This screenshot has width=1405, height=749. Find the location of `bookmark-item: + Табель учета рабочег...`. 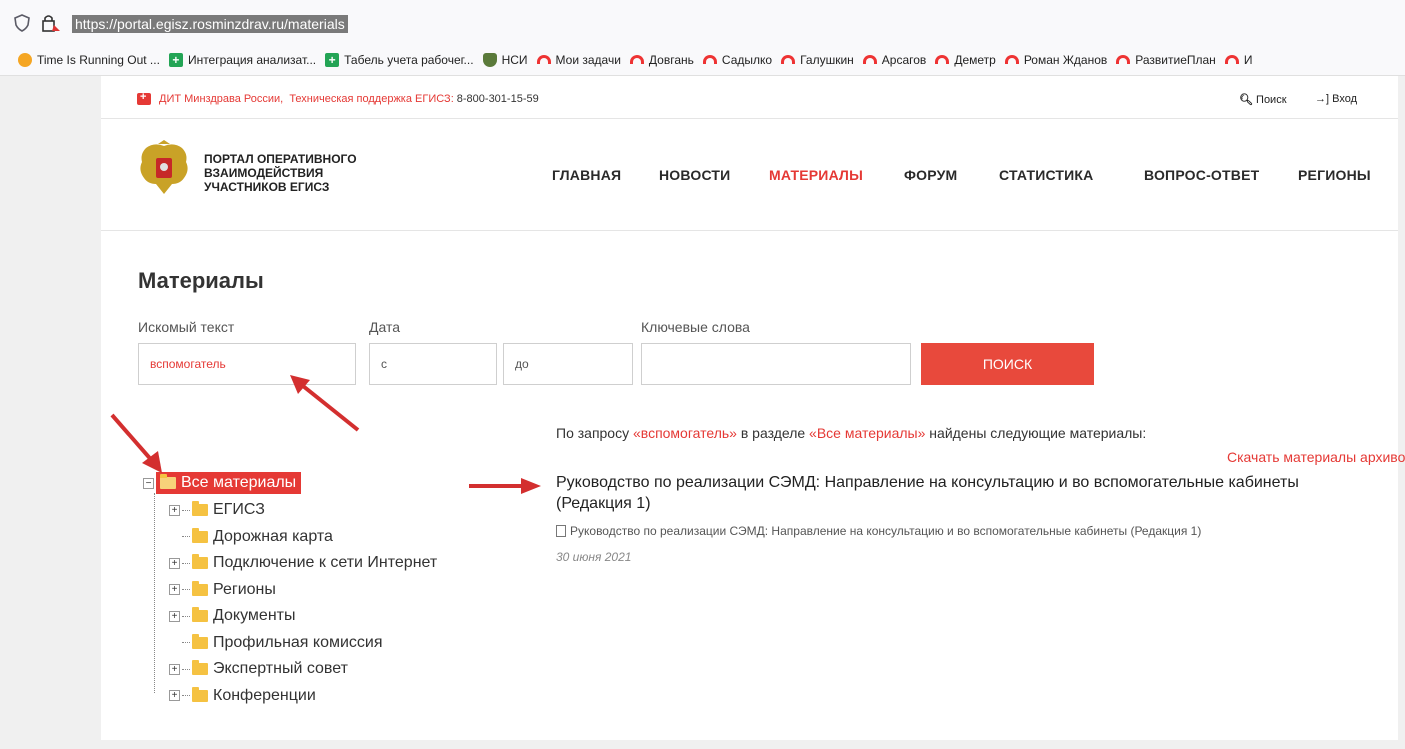

bookmark-item: + Табель учета рабочег... is located at coordinates (399, 59).